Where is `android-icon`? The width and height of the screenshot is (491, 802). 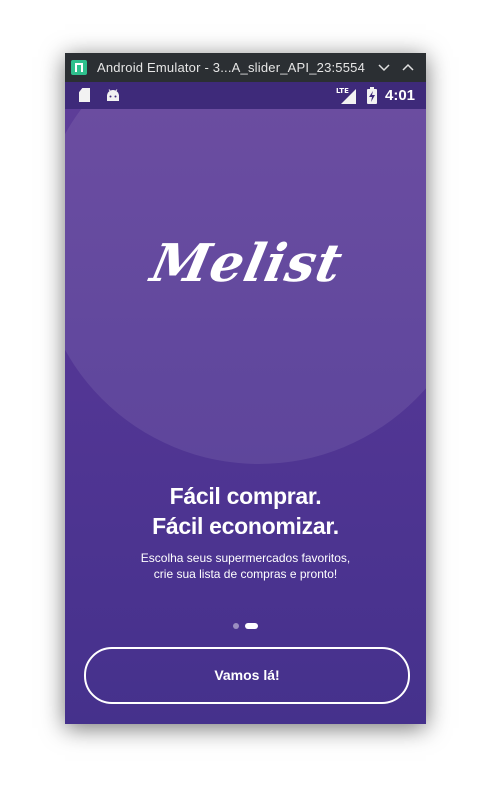 android-icon is located at coordinates (113, 95).